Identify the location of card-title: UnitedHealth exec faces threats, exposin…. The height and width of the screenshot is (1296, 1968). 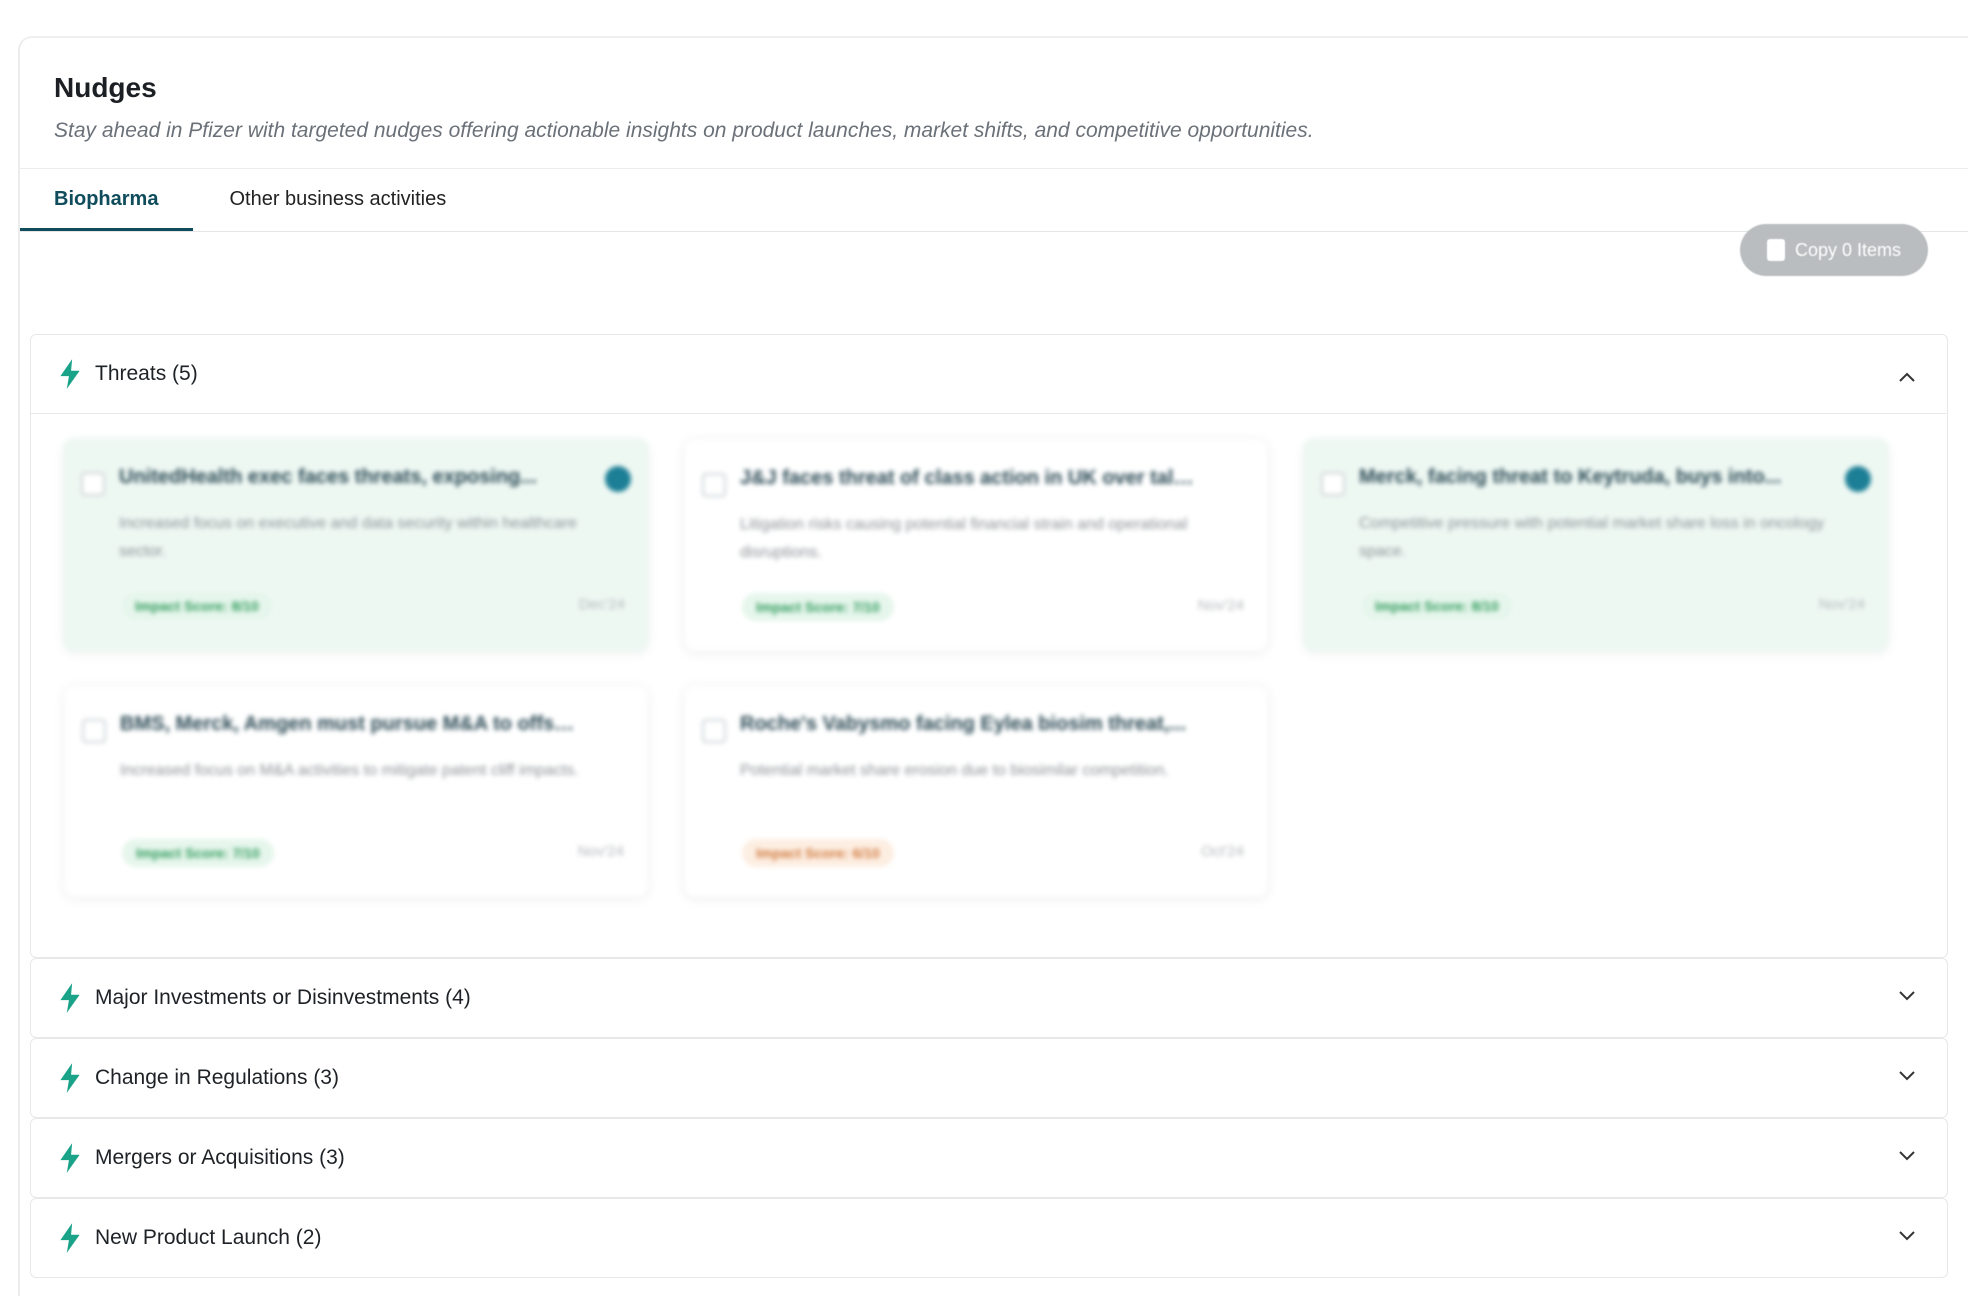
(328, 477).